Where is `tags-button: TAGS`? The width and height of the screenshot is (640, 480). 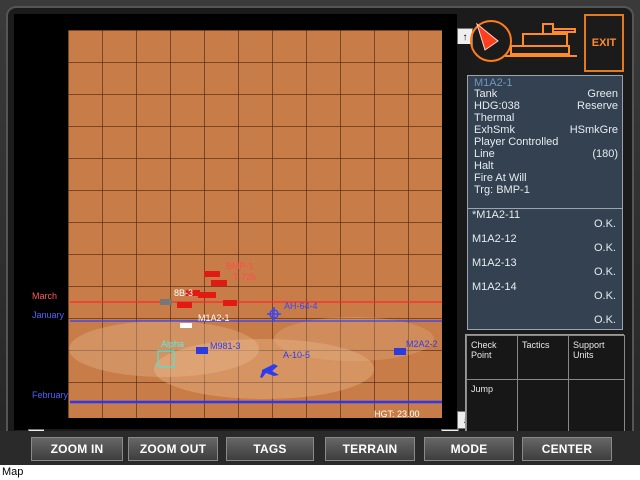 tags-button: TAGS is located at coordinates (270, 449).